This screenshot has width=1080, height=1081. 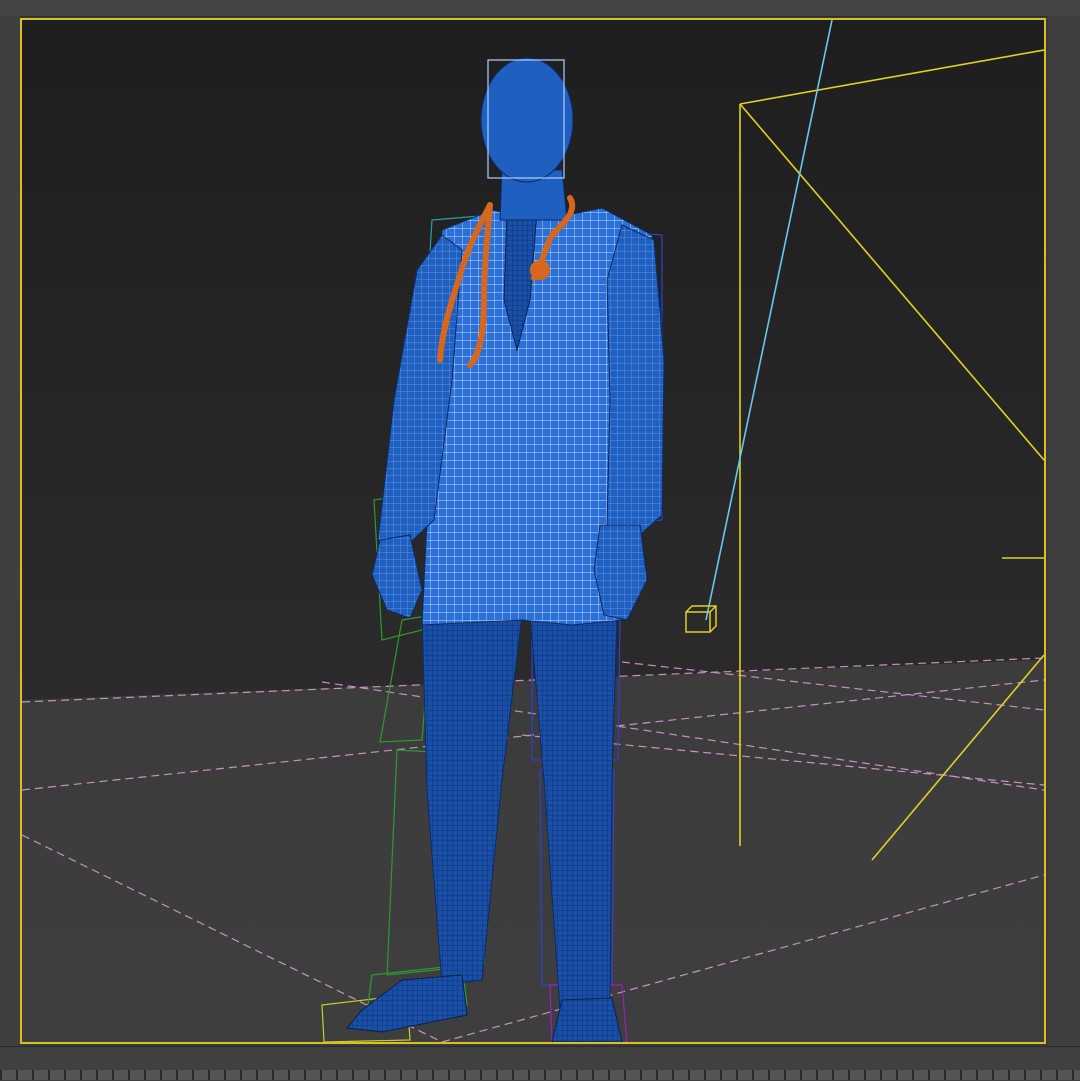 What do you see at coordinates (701, 619) in the screenshot?
I see `cube-icon` at bounding box center [701, 619].